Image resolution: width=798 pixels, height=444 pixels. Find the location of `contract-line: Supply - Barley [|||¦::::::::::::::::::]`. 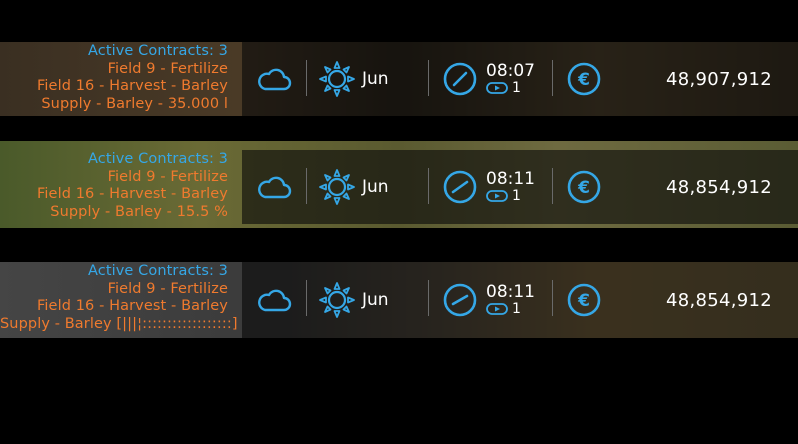

contract-line: Supply - Barley [|||¦::::::::::::::::::] is located at coordinates (119, 323).